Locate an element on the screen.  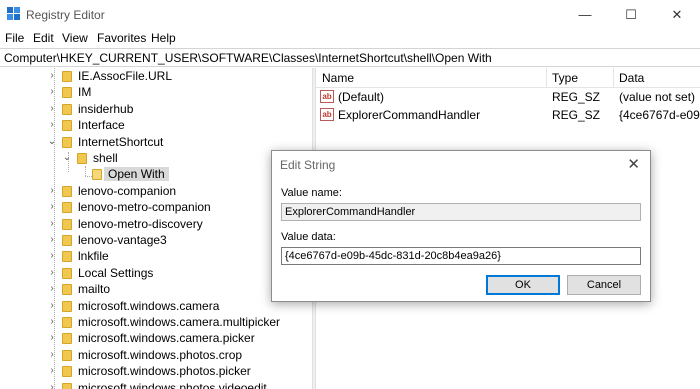
ok-button: OK is located at coordinates (523, 285).